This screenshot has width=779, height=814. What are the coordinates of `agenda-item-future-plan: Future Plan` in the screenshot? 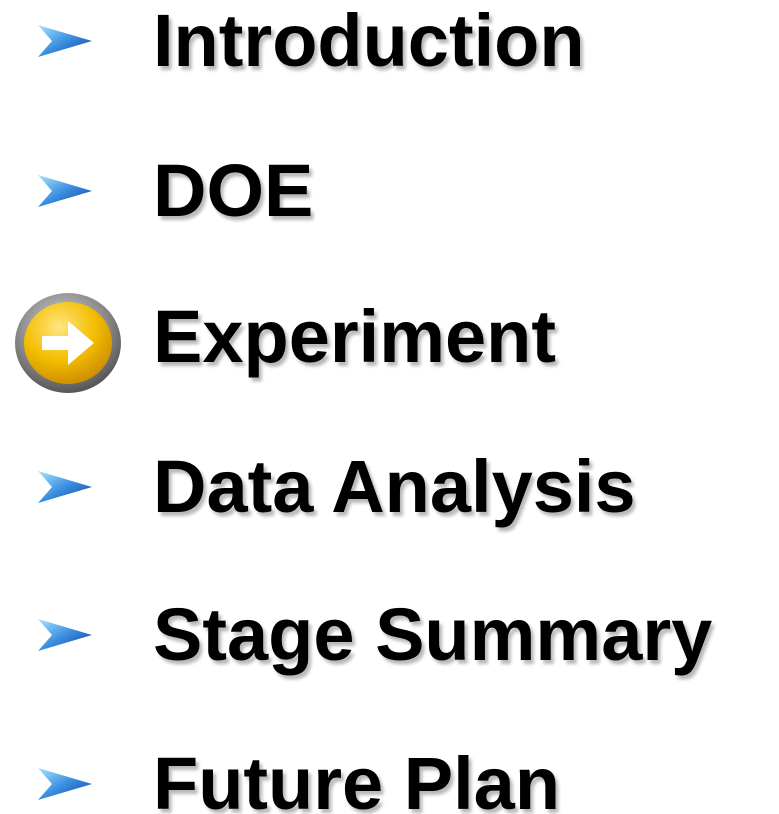 It's located at (389, 774).